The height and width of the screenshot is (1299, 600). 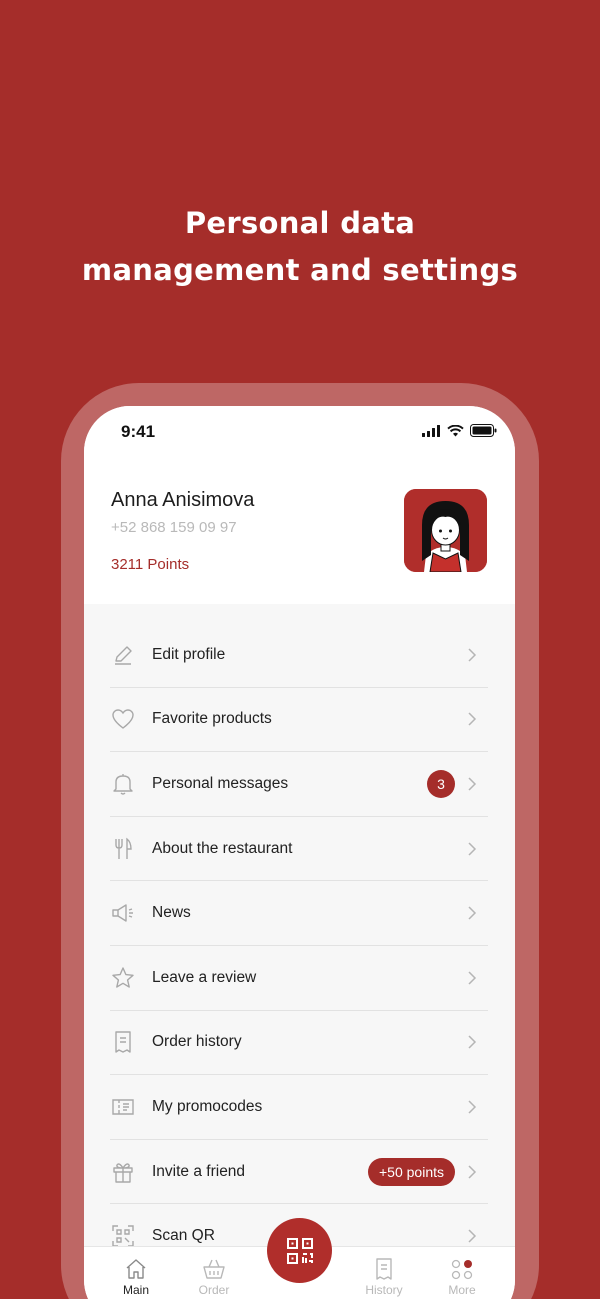 I want to click on menu-item-my-promocodes: My promocodes, so click(x=299, y=1107).